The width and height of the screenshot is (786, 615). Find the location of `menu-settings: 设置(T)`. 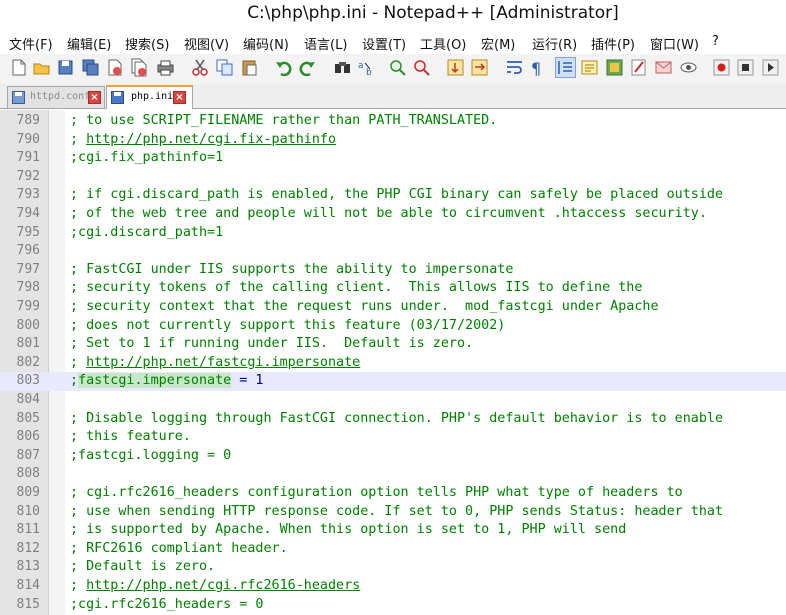

menu-settings: 设置(T) is located at coordinates (384, 43).